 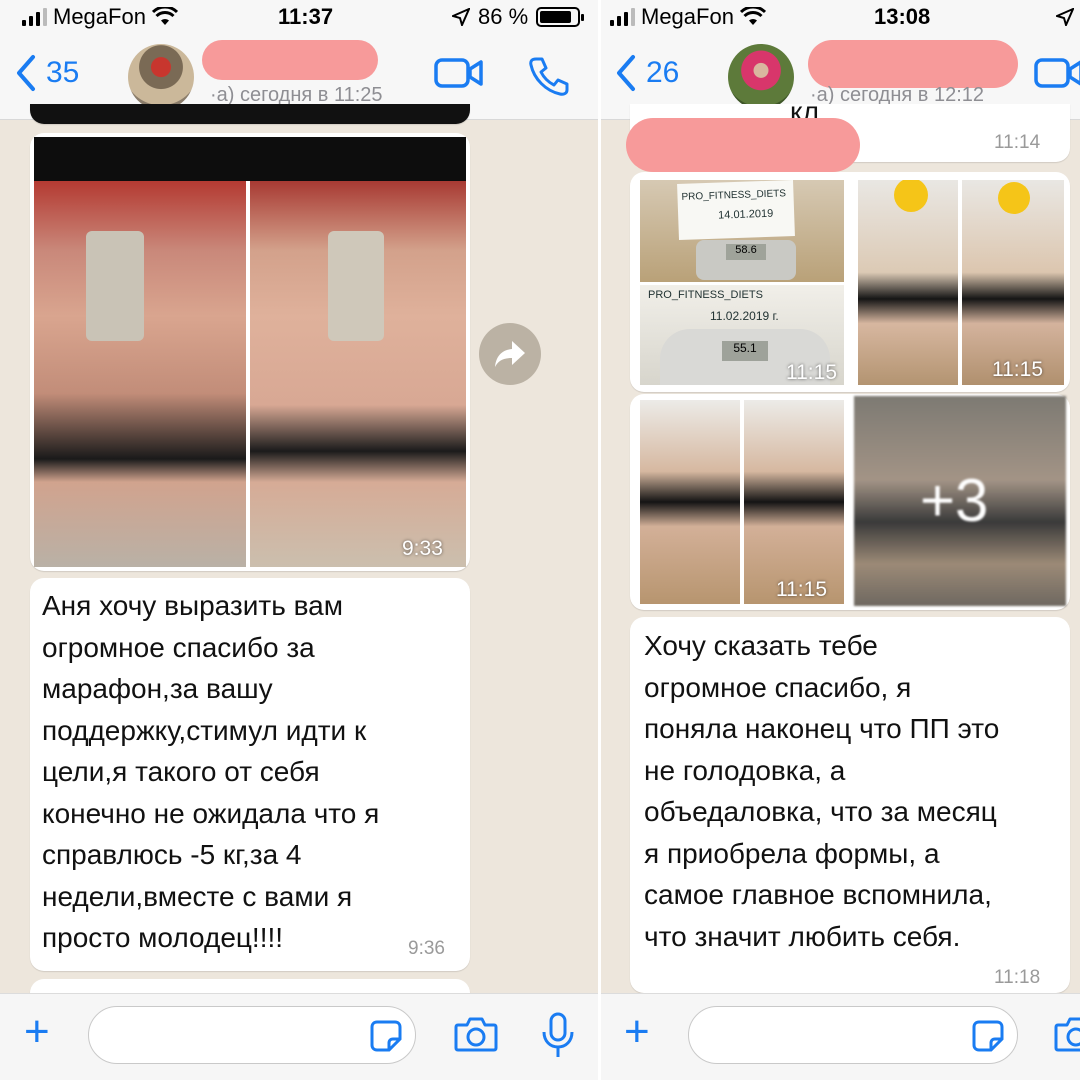 I want to click on message-line: огромное спасибо за, so click(x=178, y=647).